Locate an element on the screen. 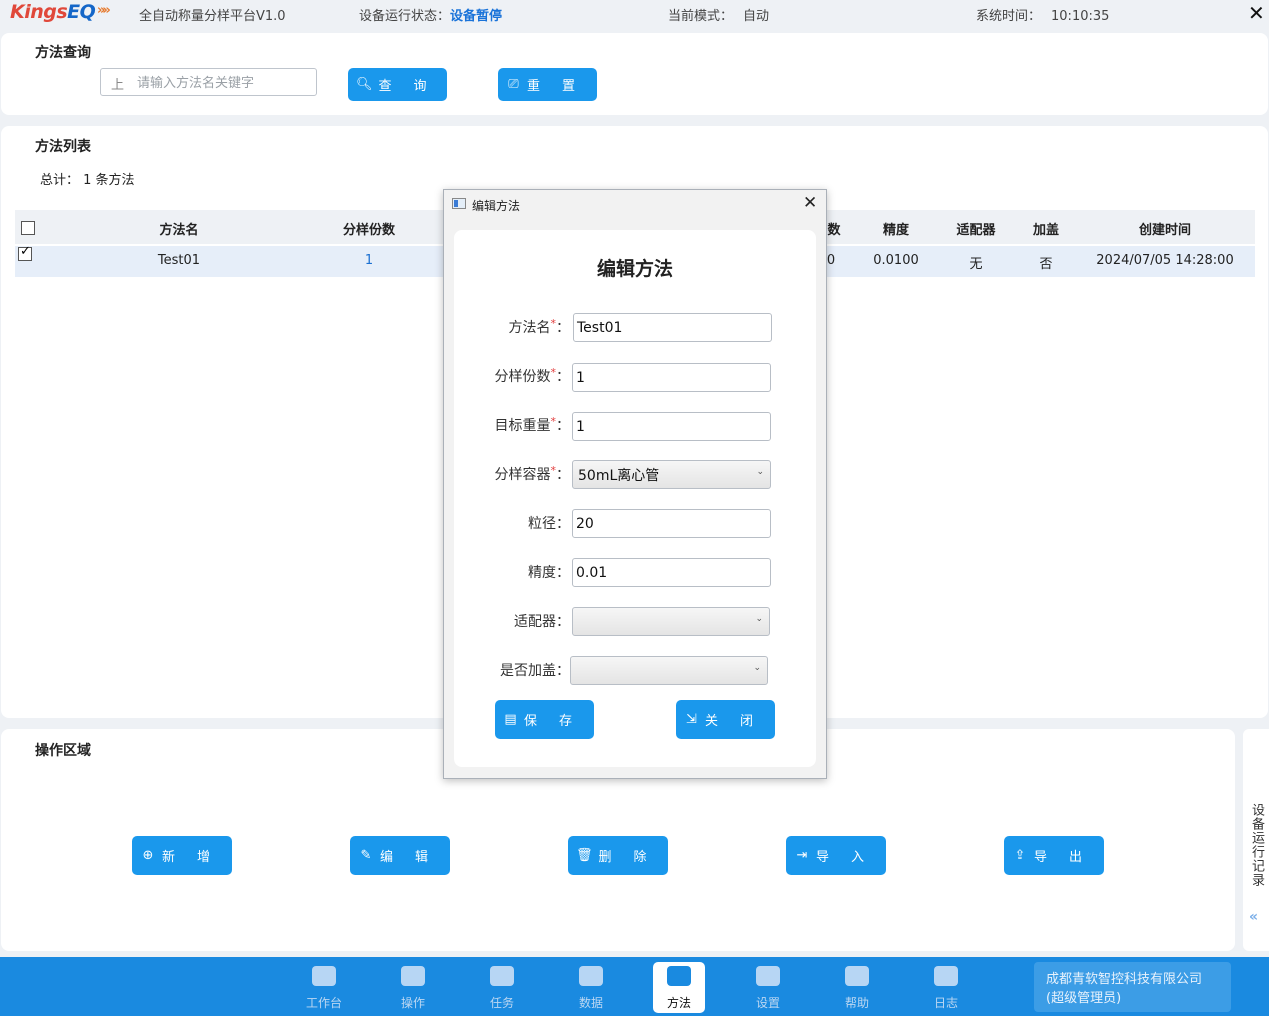 The height and width of the screenshot is (1016, 1269). log-icon is located at coordinates (946, 976).